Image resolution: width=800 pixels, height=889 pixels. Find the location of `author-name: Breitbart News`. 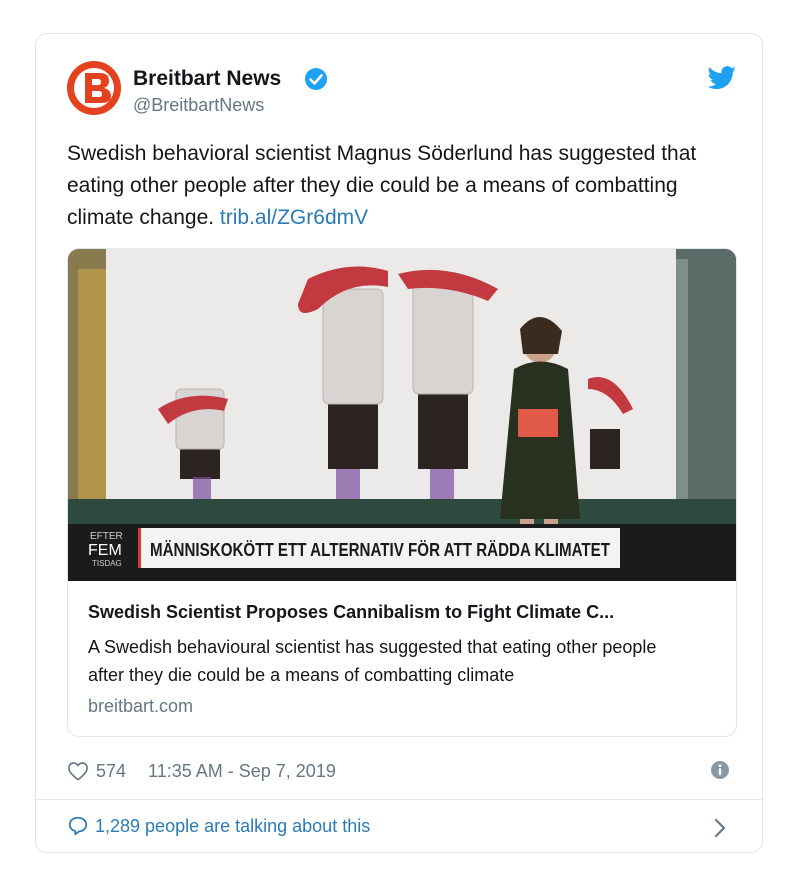

author-name: Breitbart News is located at coordinates (207, 79).